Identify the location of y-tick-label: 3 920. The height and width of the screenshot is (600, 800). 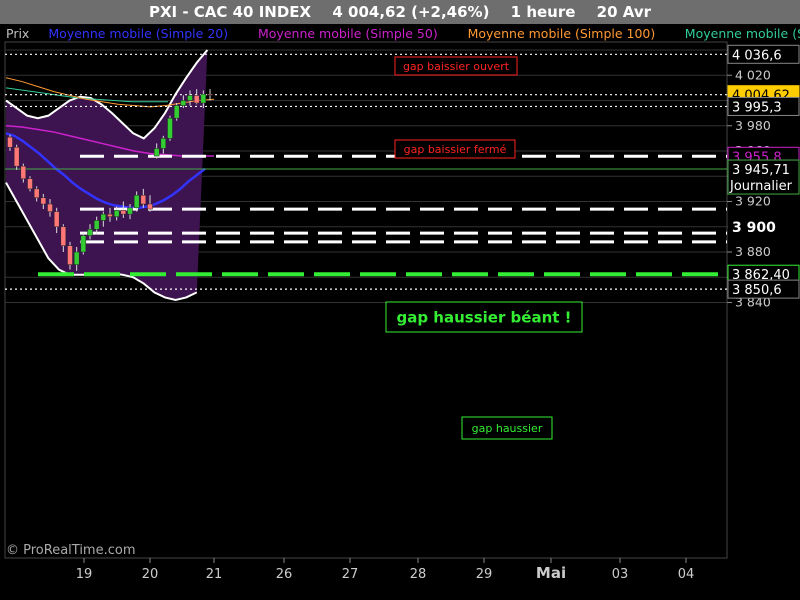
(753, 201).